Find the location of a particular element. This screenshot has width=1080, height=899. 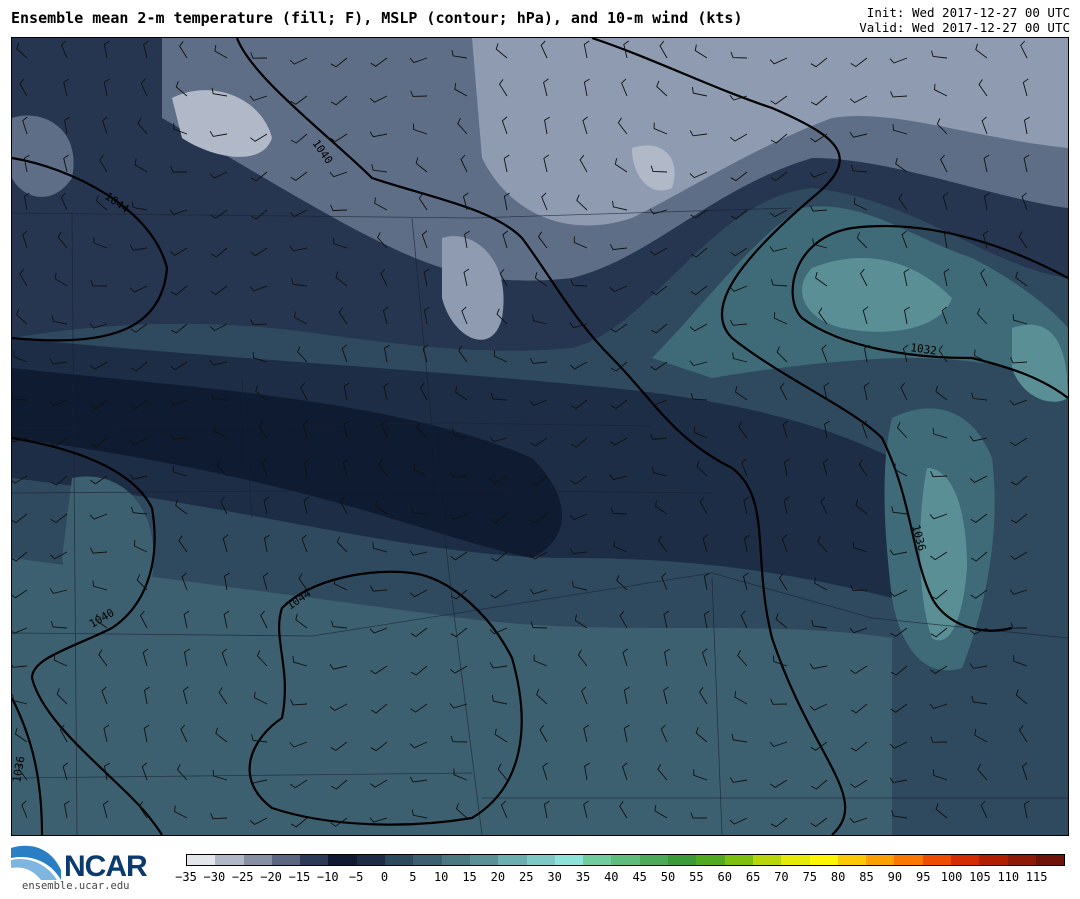

colorbar is located at coordinates (625, 860).